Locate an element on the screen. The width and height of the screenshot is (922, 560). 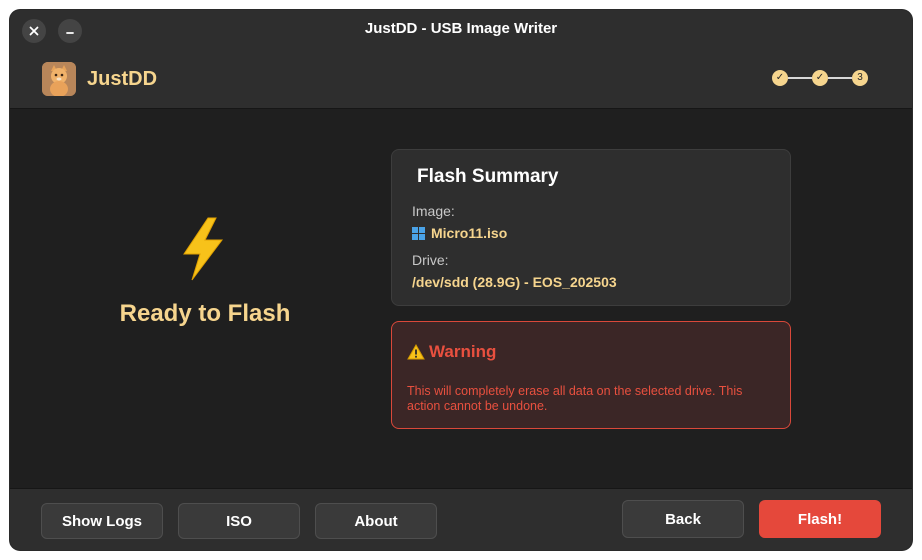
lightning-bolt-icon is located at coordinates (203, 249).